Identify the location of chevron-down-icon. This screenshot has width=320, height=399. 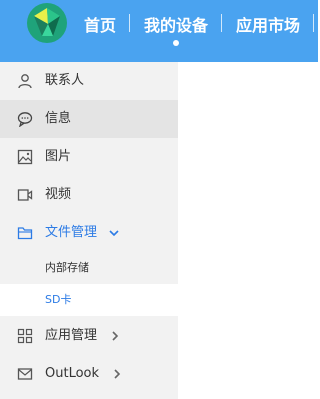
(114, 233).